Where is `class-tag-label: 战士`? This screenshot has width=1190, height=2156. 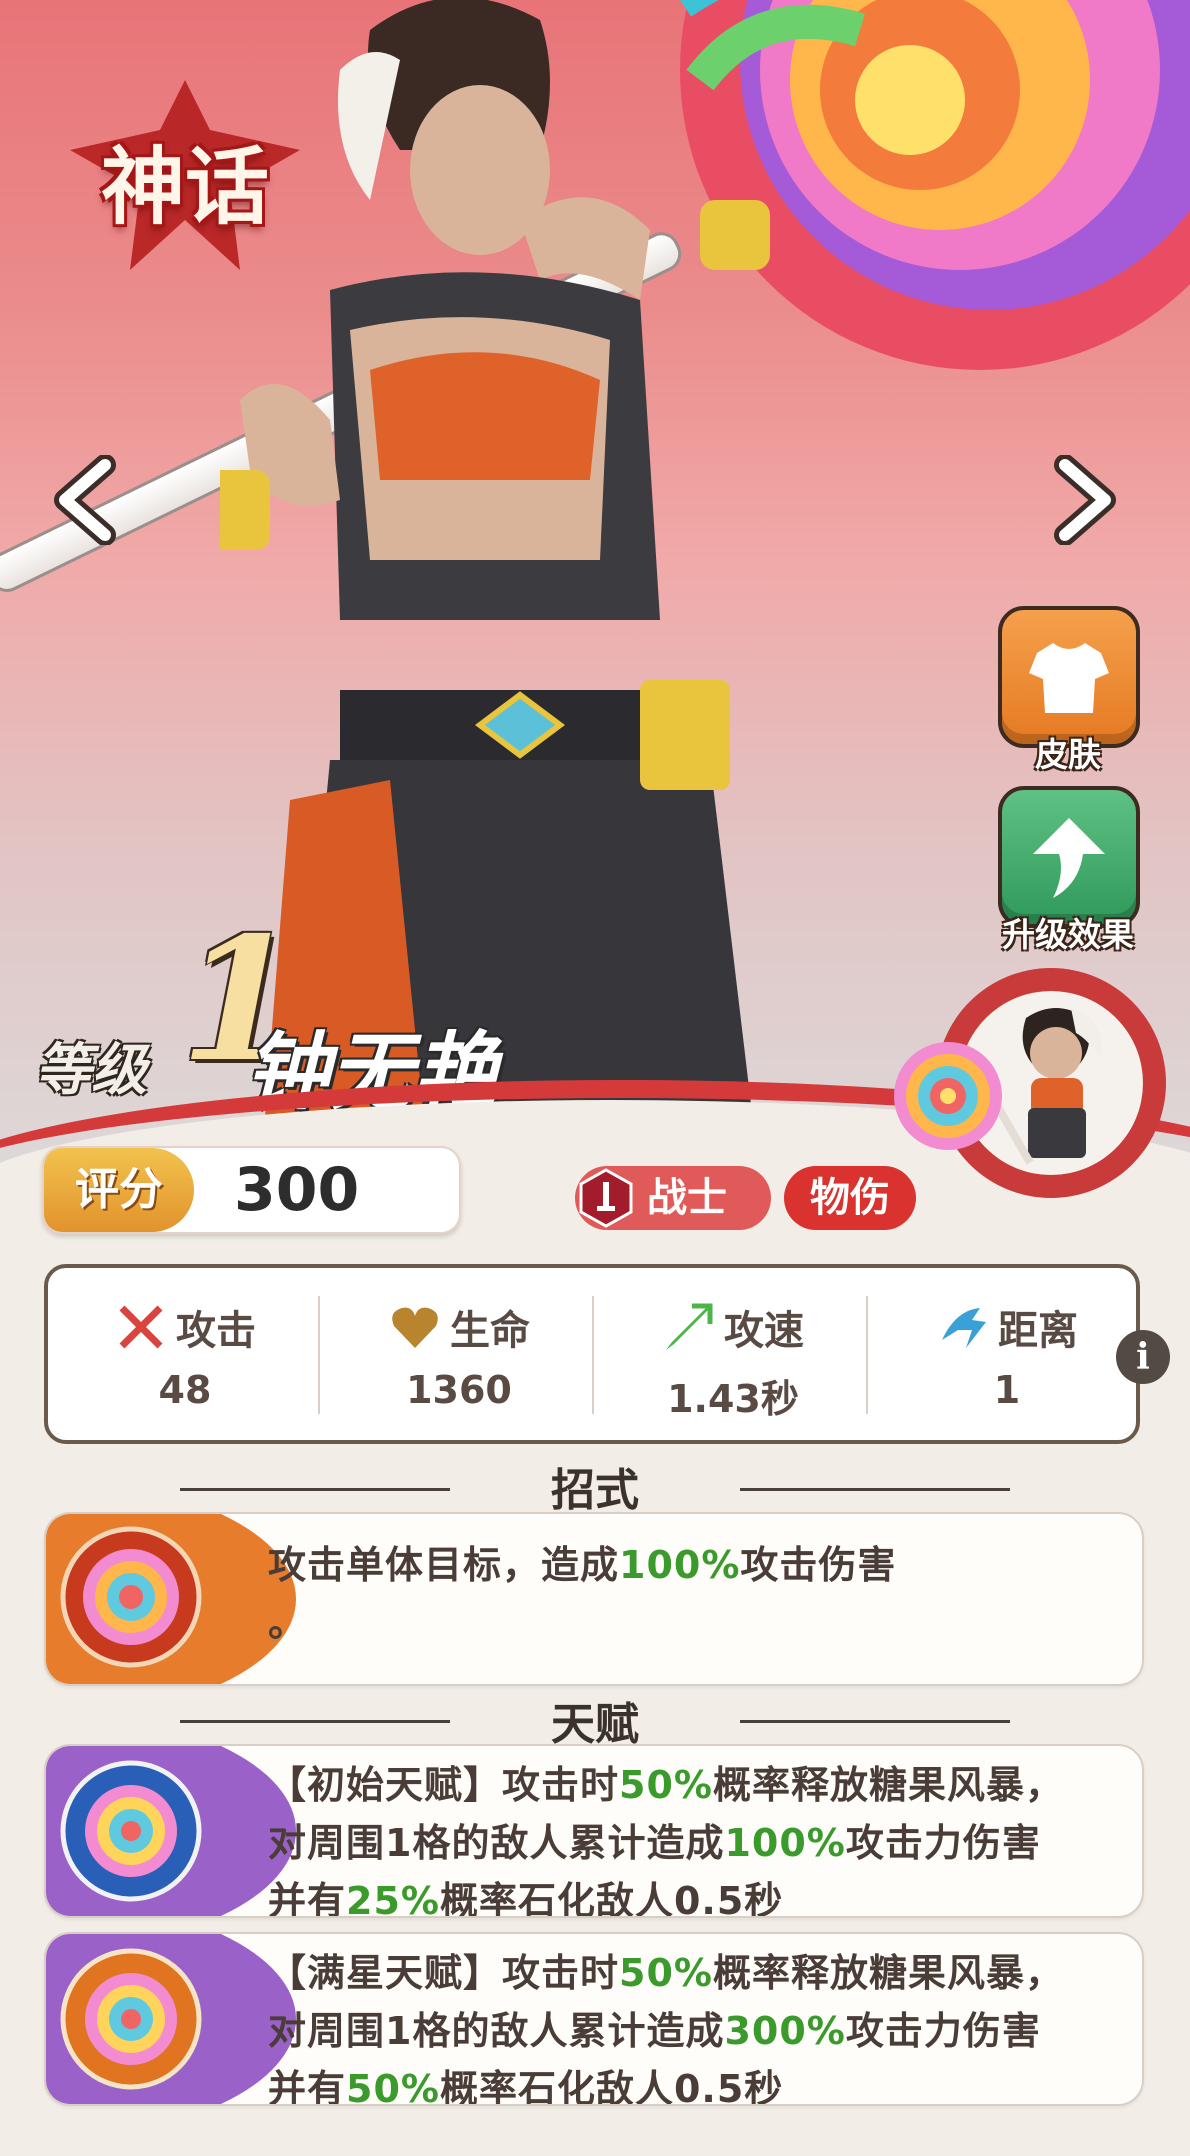 class-tag-label: 战士 is located at coordinates (687, 1198).